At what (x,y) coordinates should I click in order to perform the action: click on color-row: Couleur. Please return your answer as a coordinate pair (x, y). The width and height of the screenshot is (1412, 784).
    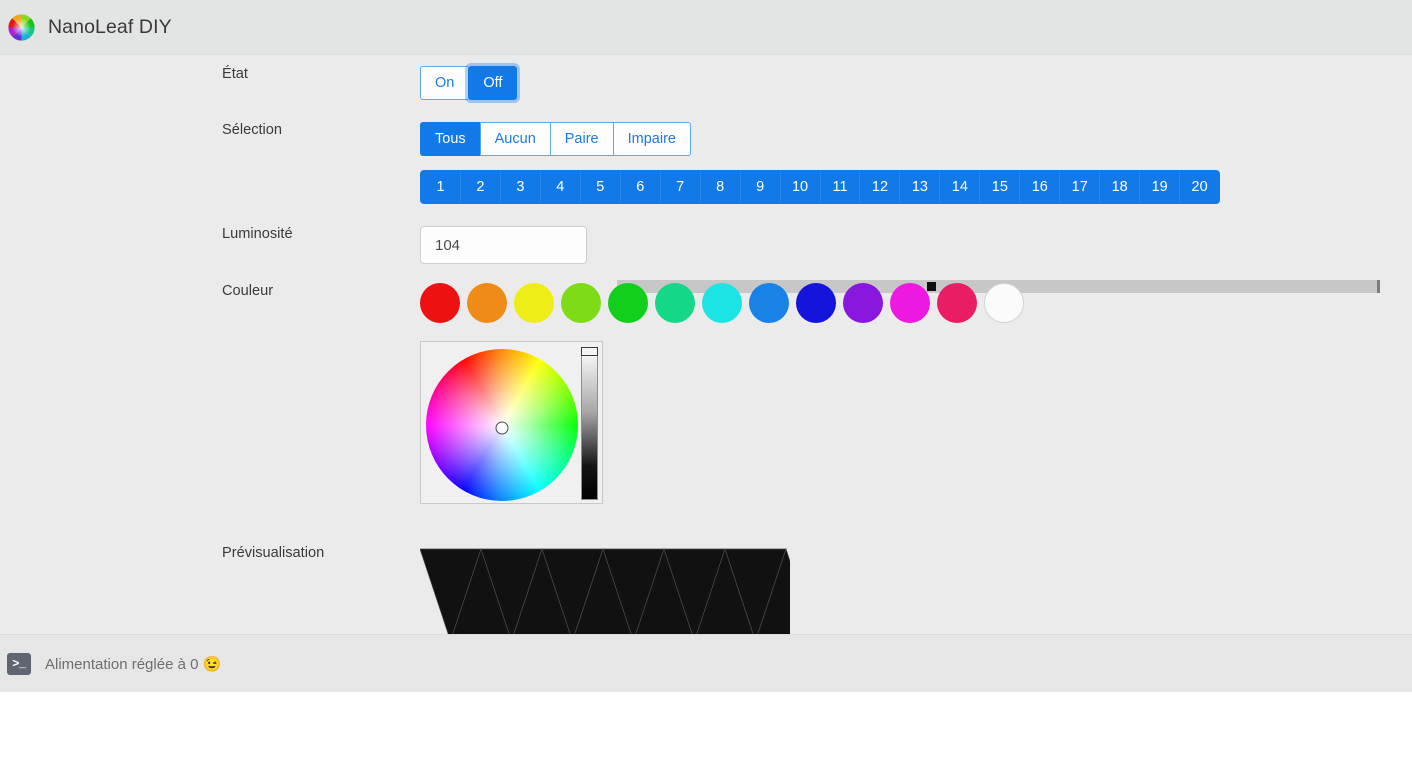
    Looking at the image, I should click on (706, 303).